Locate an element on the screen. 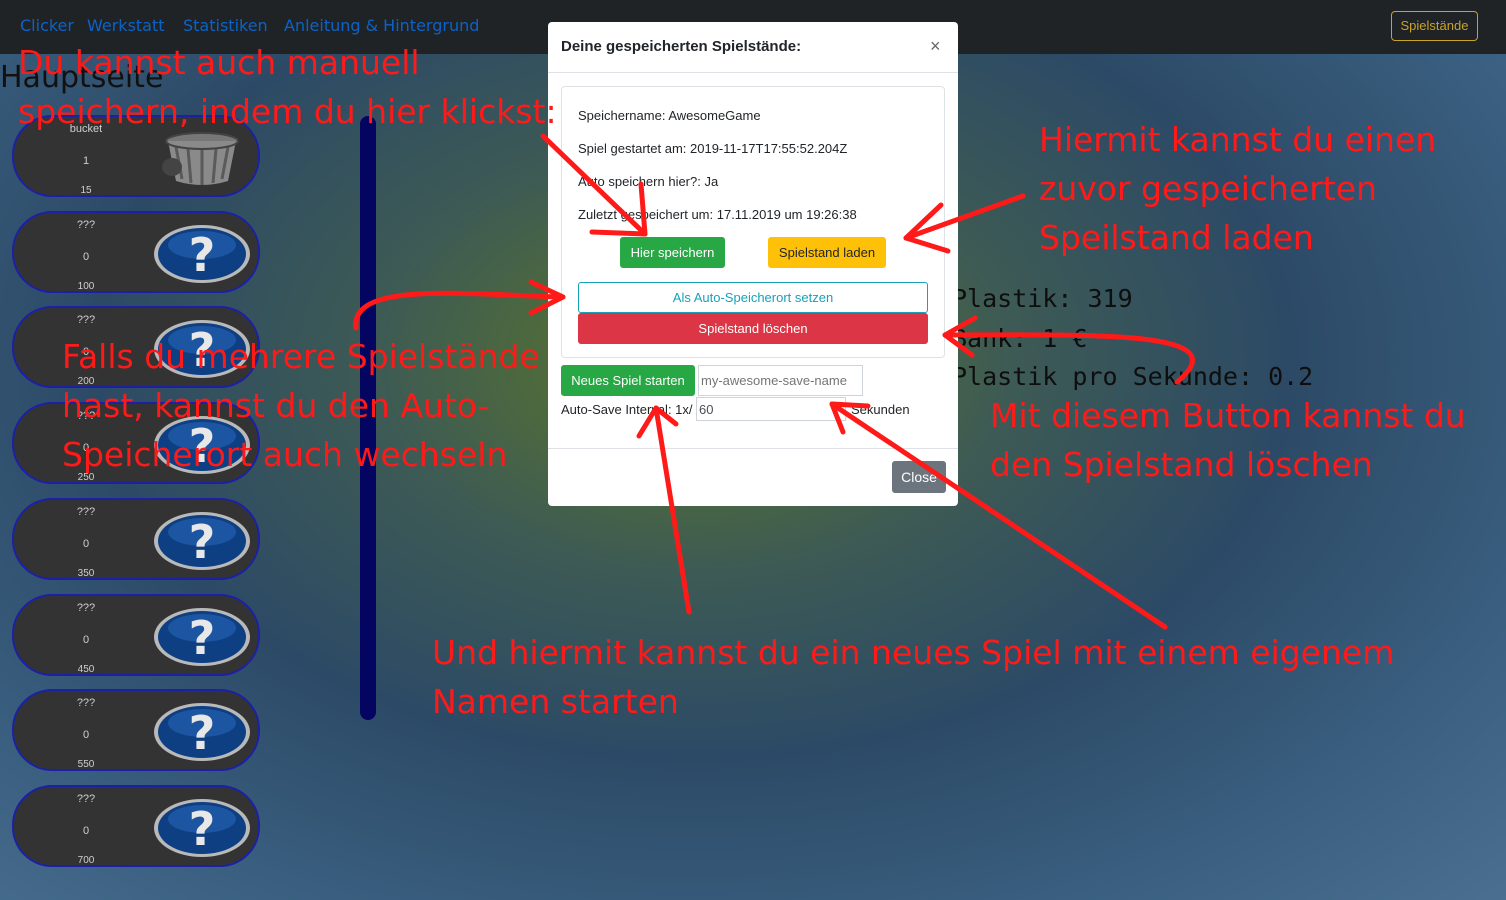  set-auto-save-button: Als Auto-Speicherort setzen is located at coordinates (753, 297).